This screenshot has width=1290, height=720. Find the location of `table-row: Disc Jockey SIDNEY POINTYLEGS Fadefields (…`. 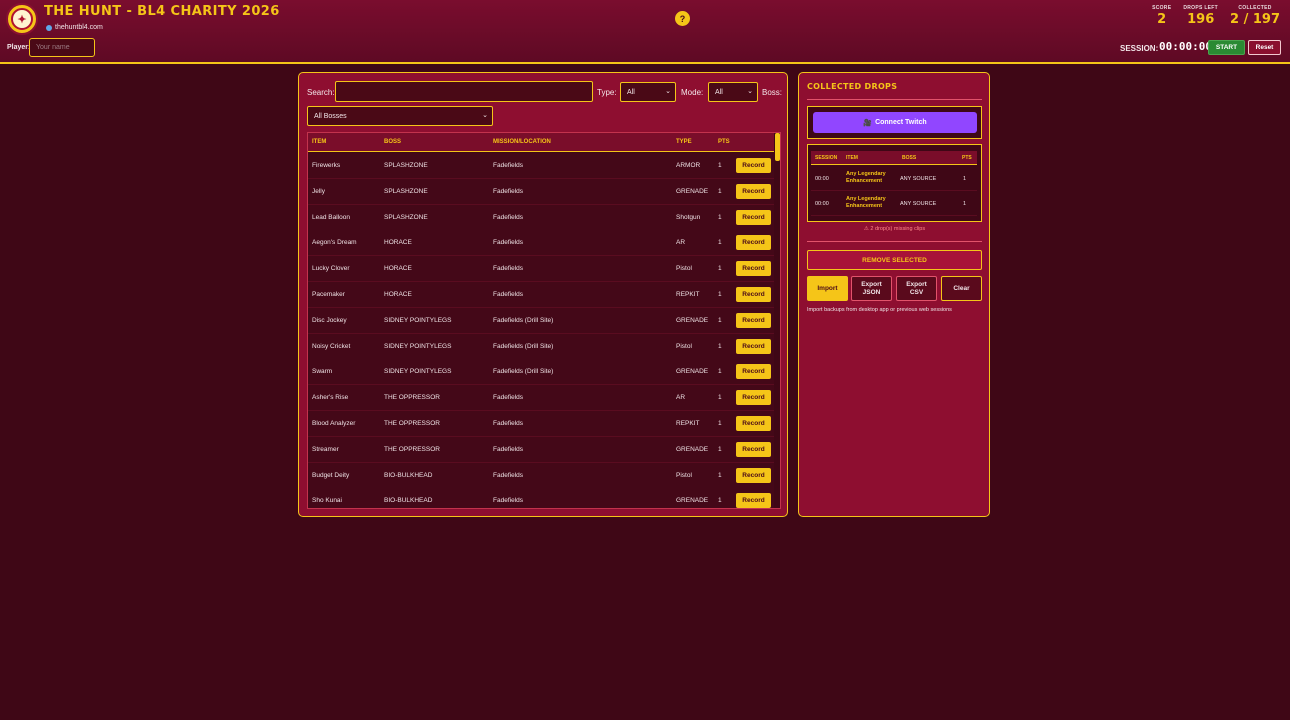

table-row: Disc Jockey SIDNEY POINTYLEGS Fadefields (… is located at coordinates (541, 320).